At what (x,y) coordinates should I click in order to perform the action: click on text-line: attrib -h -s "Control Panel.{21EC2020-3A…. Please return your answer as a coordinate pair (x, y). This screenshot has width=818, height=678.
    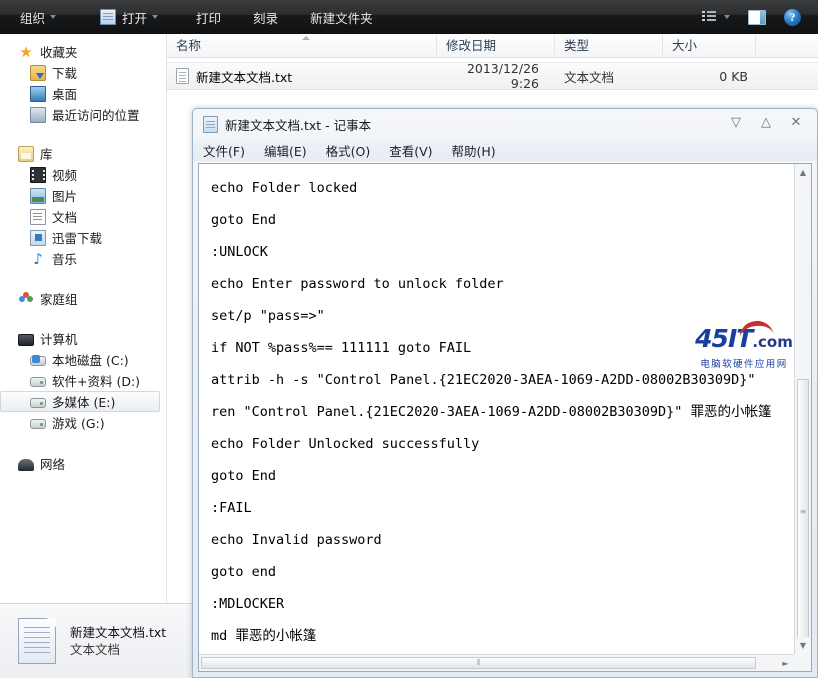
    Looking at the image, I should click on (483, 380).